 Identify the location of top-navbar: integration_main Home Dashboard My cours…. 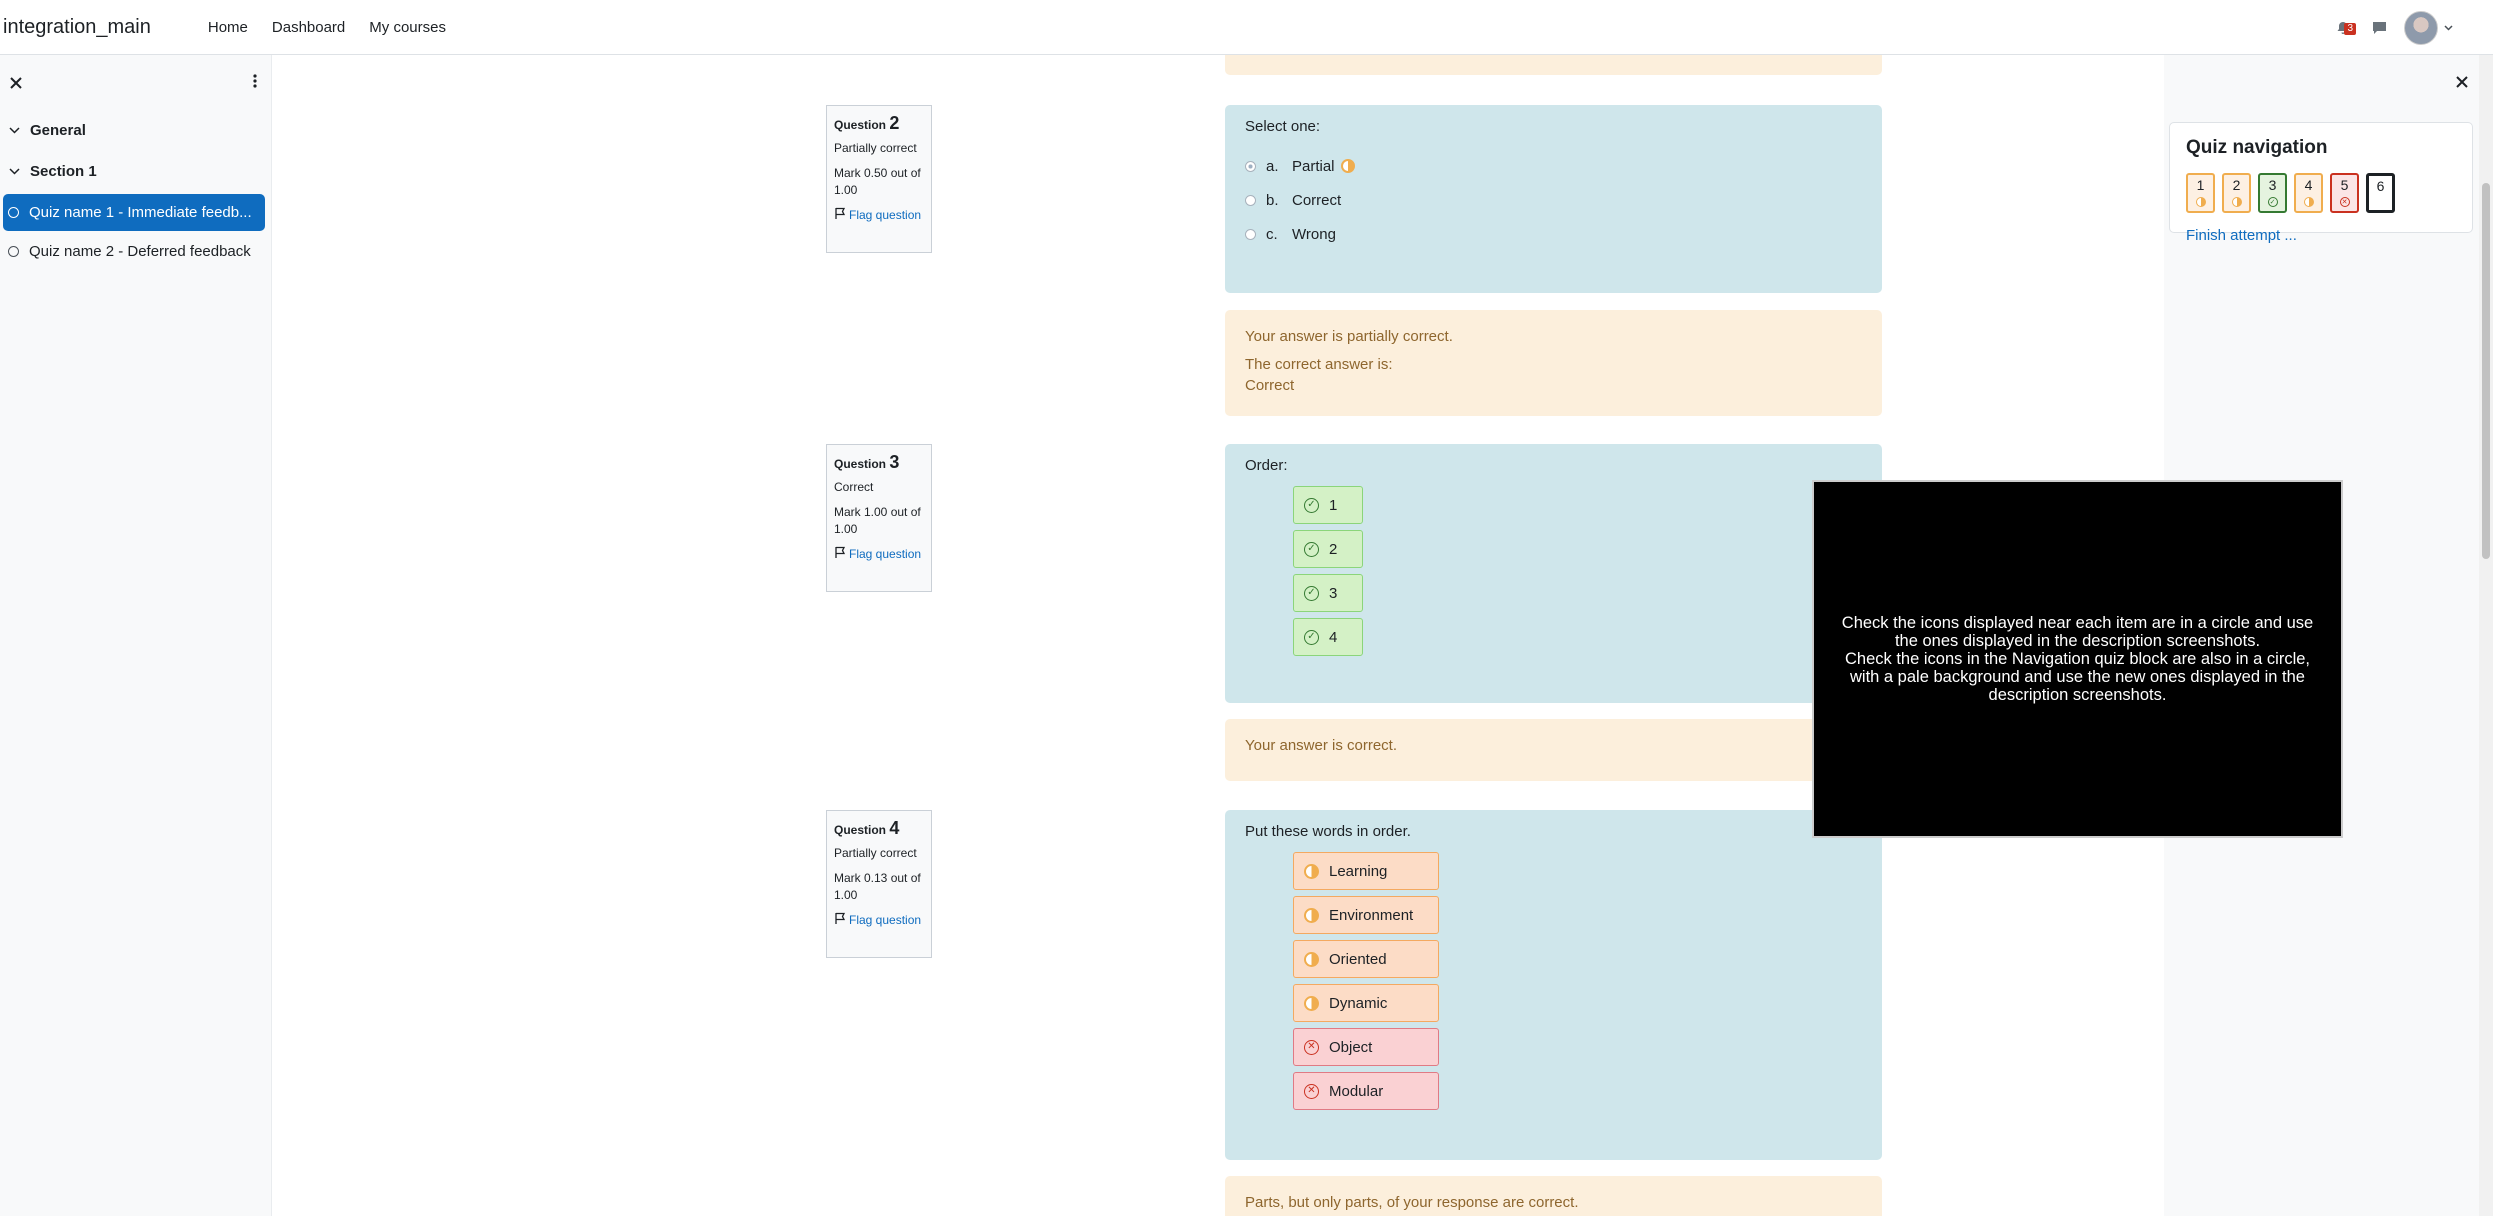
(1246, 27).